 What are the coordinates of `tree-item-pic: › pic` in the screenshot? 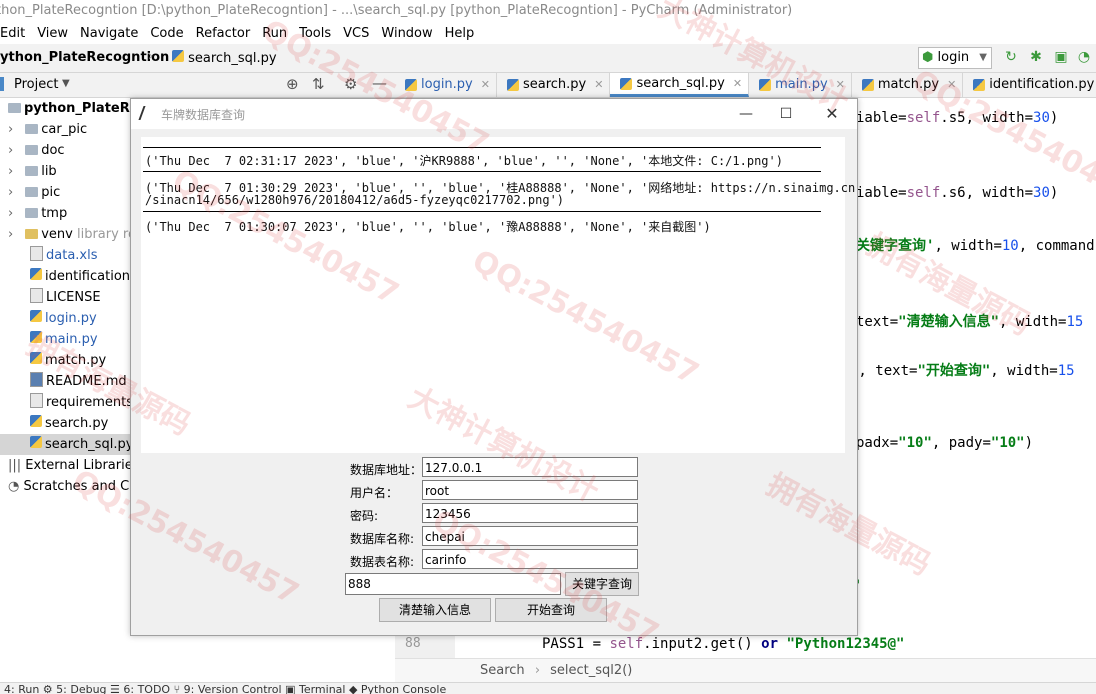 It's located at (65, 192).